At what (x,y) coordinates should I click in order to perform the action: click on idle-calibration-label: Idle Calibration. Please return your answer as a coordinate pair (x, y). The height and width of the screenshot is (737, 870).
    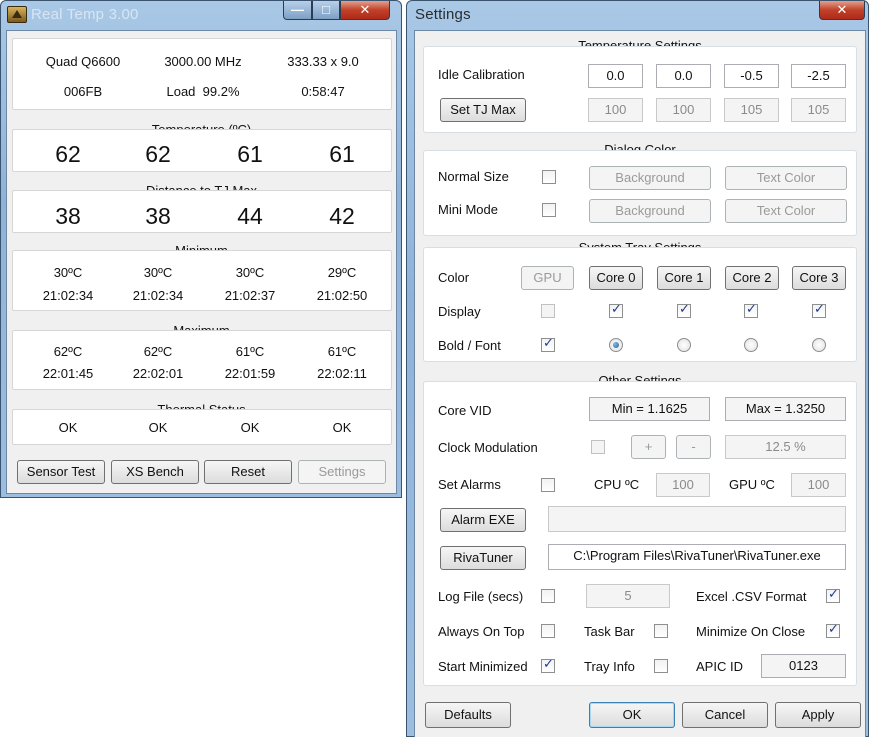
    Looking at the image, I should click on (481, 74).